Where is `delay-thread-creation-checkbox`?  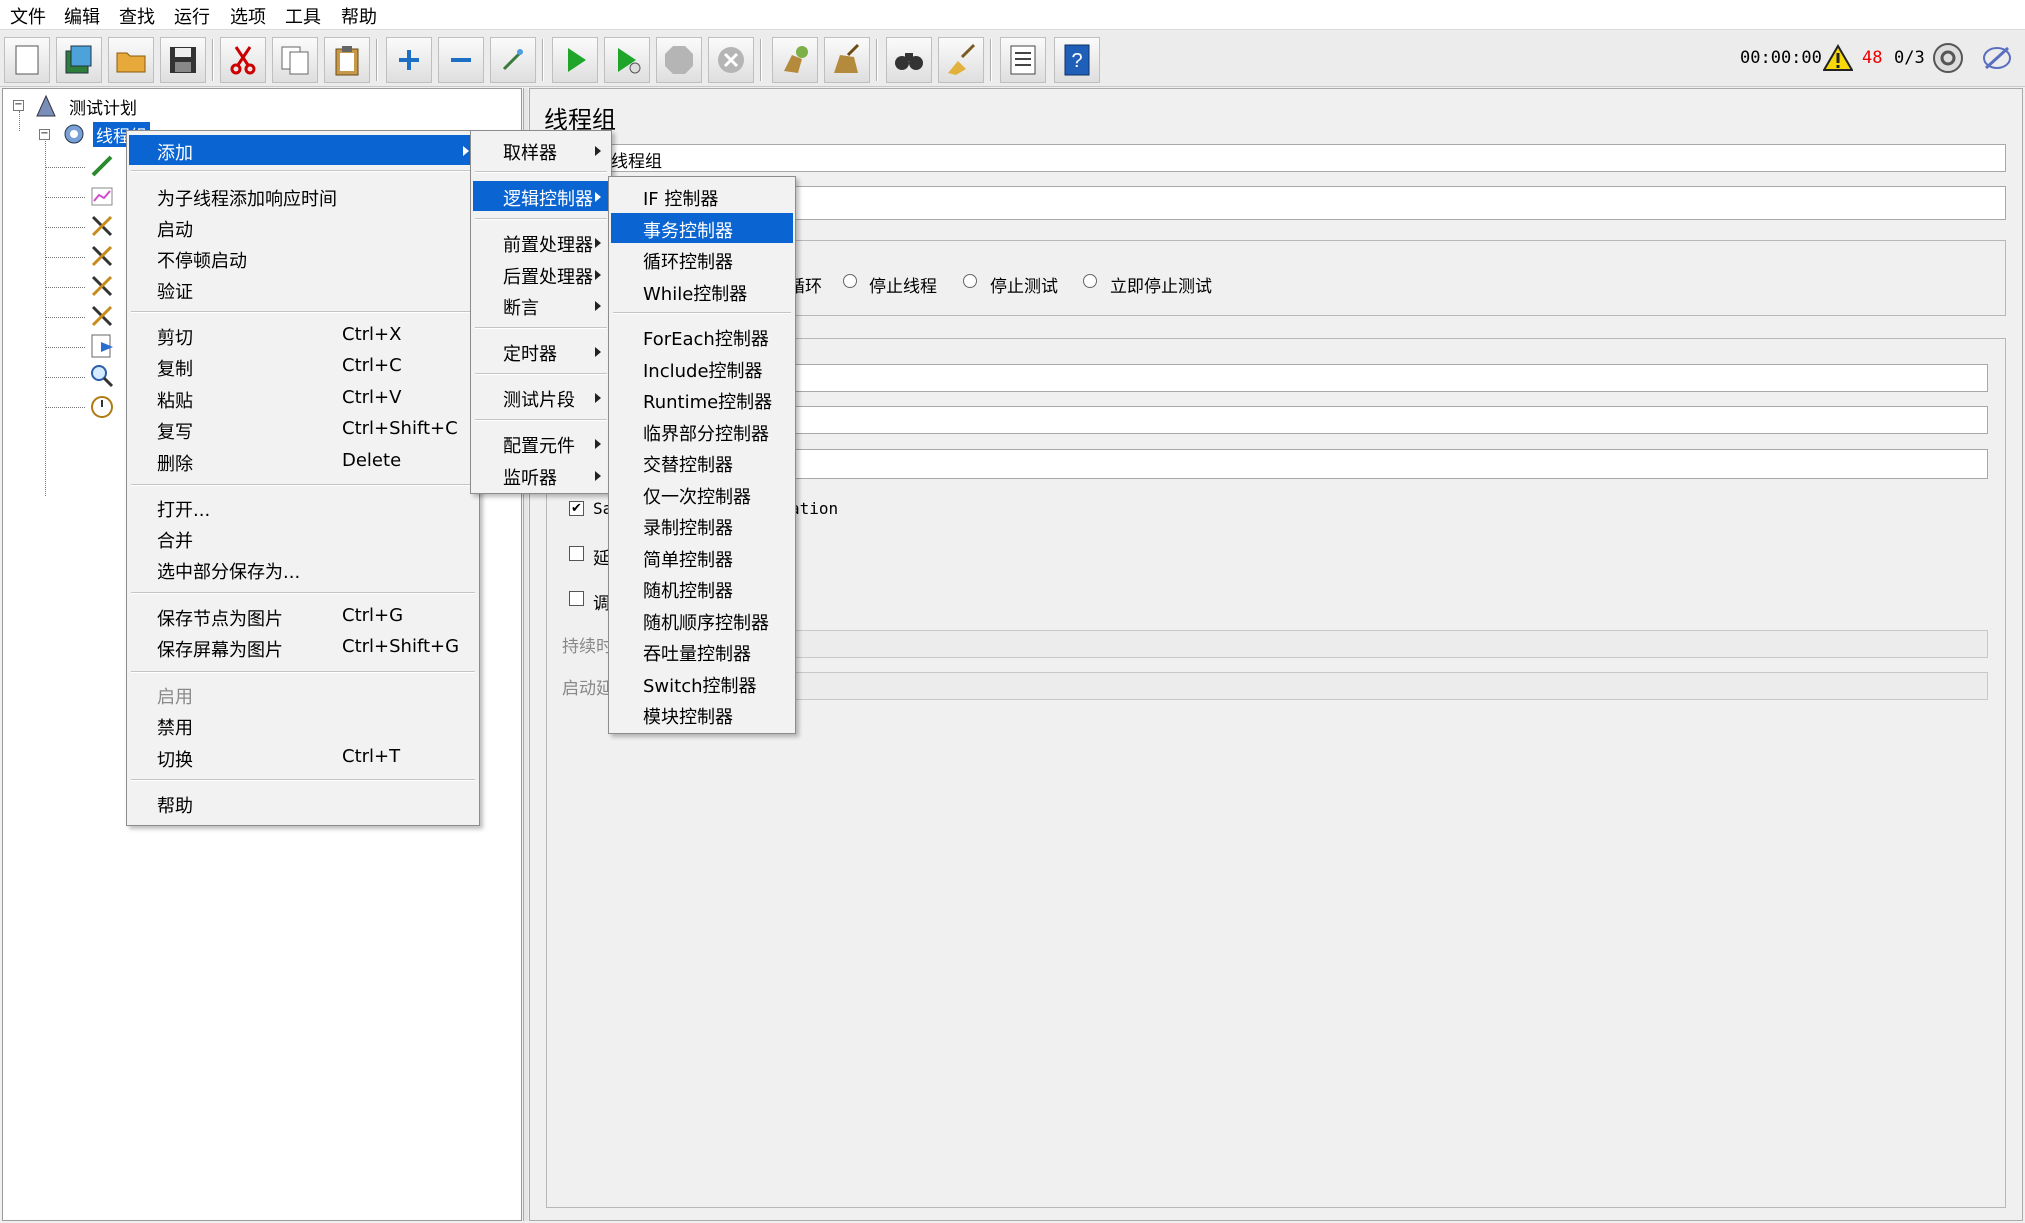 delay-thread-creation-checkbox is located at coordinates (576, 553).